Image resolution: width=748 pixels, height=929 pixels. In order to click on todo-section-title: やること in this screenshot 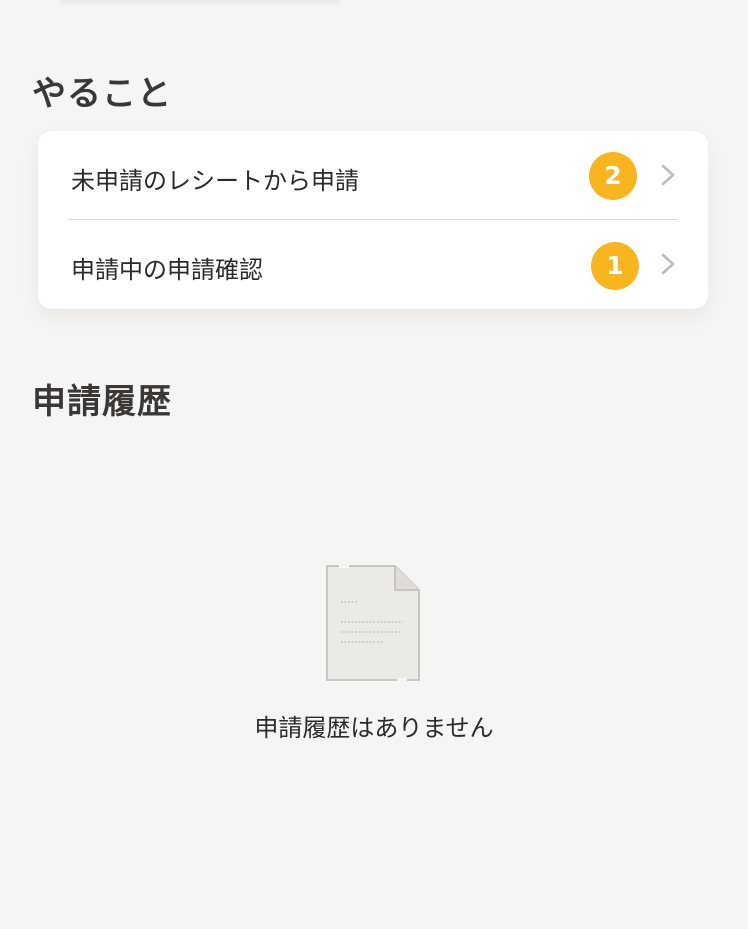, I will do `click(102, 94)`.